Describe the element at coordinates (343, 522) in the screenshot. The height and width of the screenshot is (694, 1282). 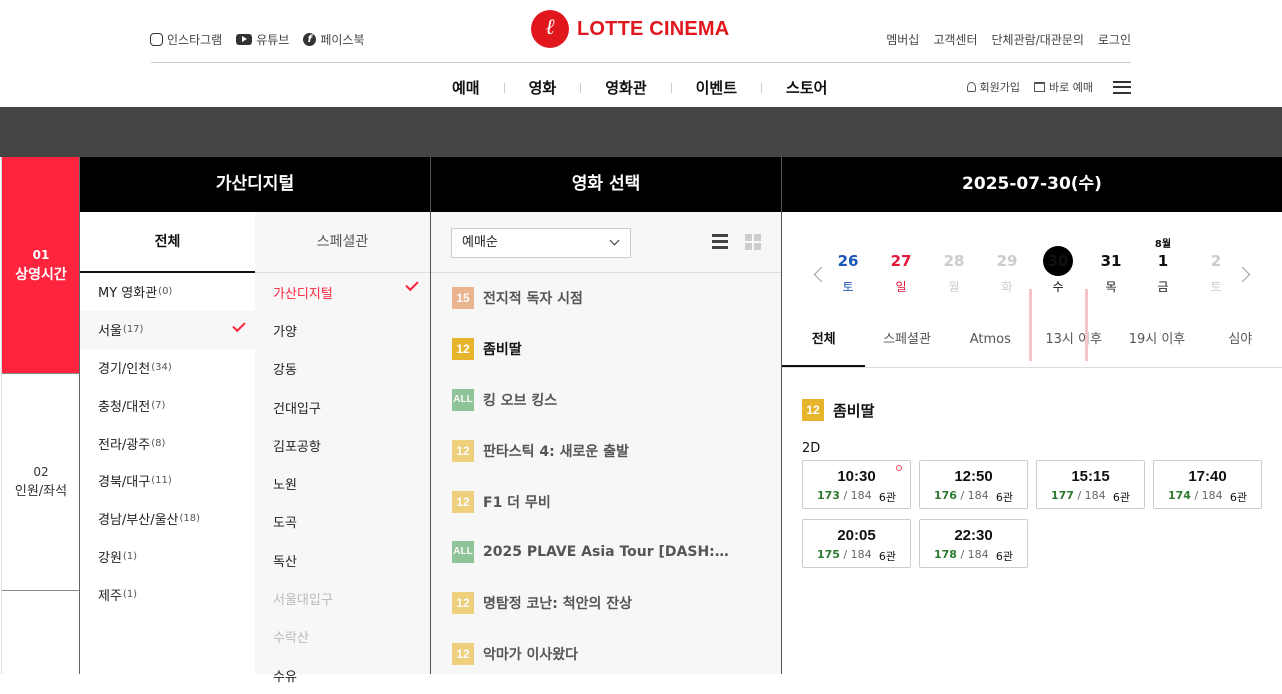
I see `theater-item: 도곡` at that location.